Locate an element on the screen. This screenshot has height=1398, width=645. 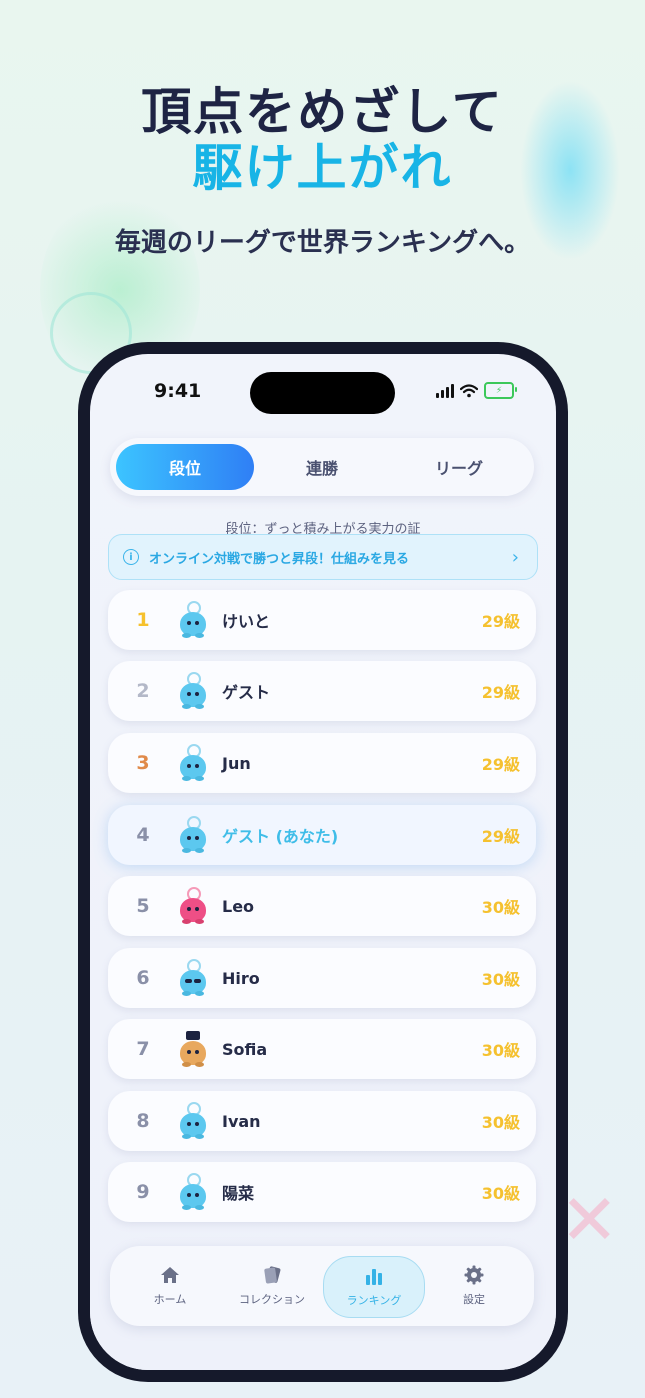
nav-settings: 設定 is located at coordinates (474, 1286).